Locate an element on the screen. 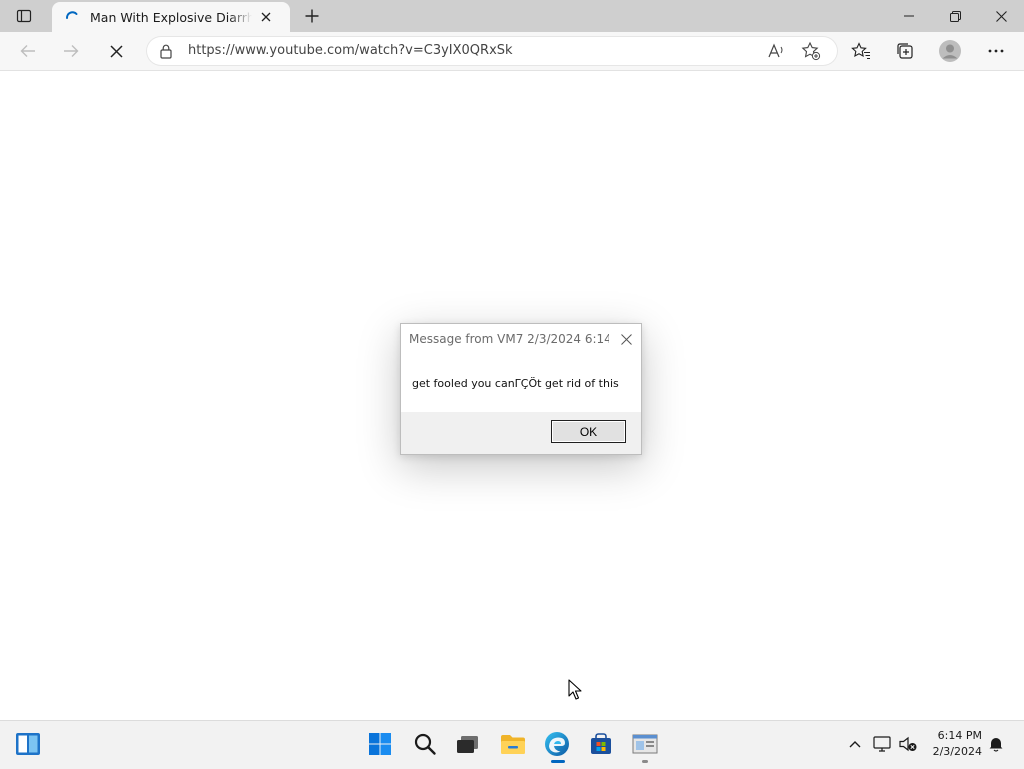 This screenshot has height=769, width=1024. clock-time: 6:14 PM is located at coordinates (959, 735).